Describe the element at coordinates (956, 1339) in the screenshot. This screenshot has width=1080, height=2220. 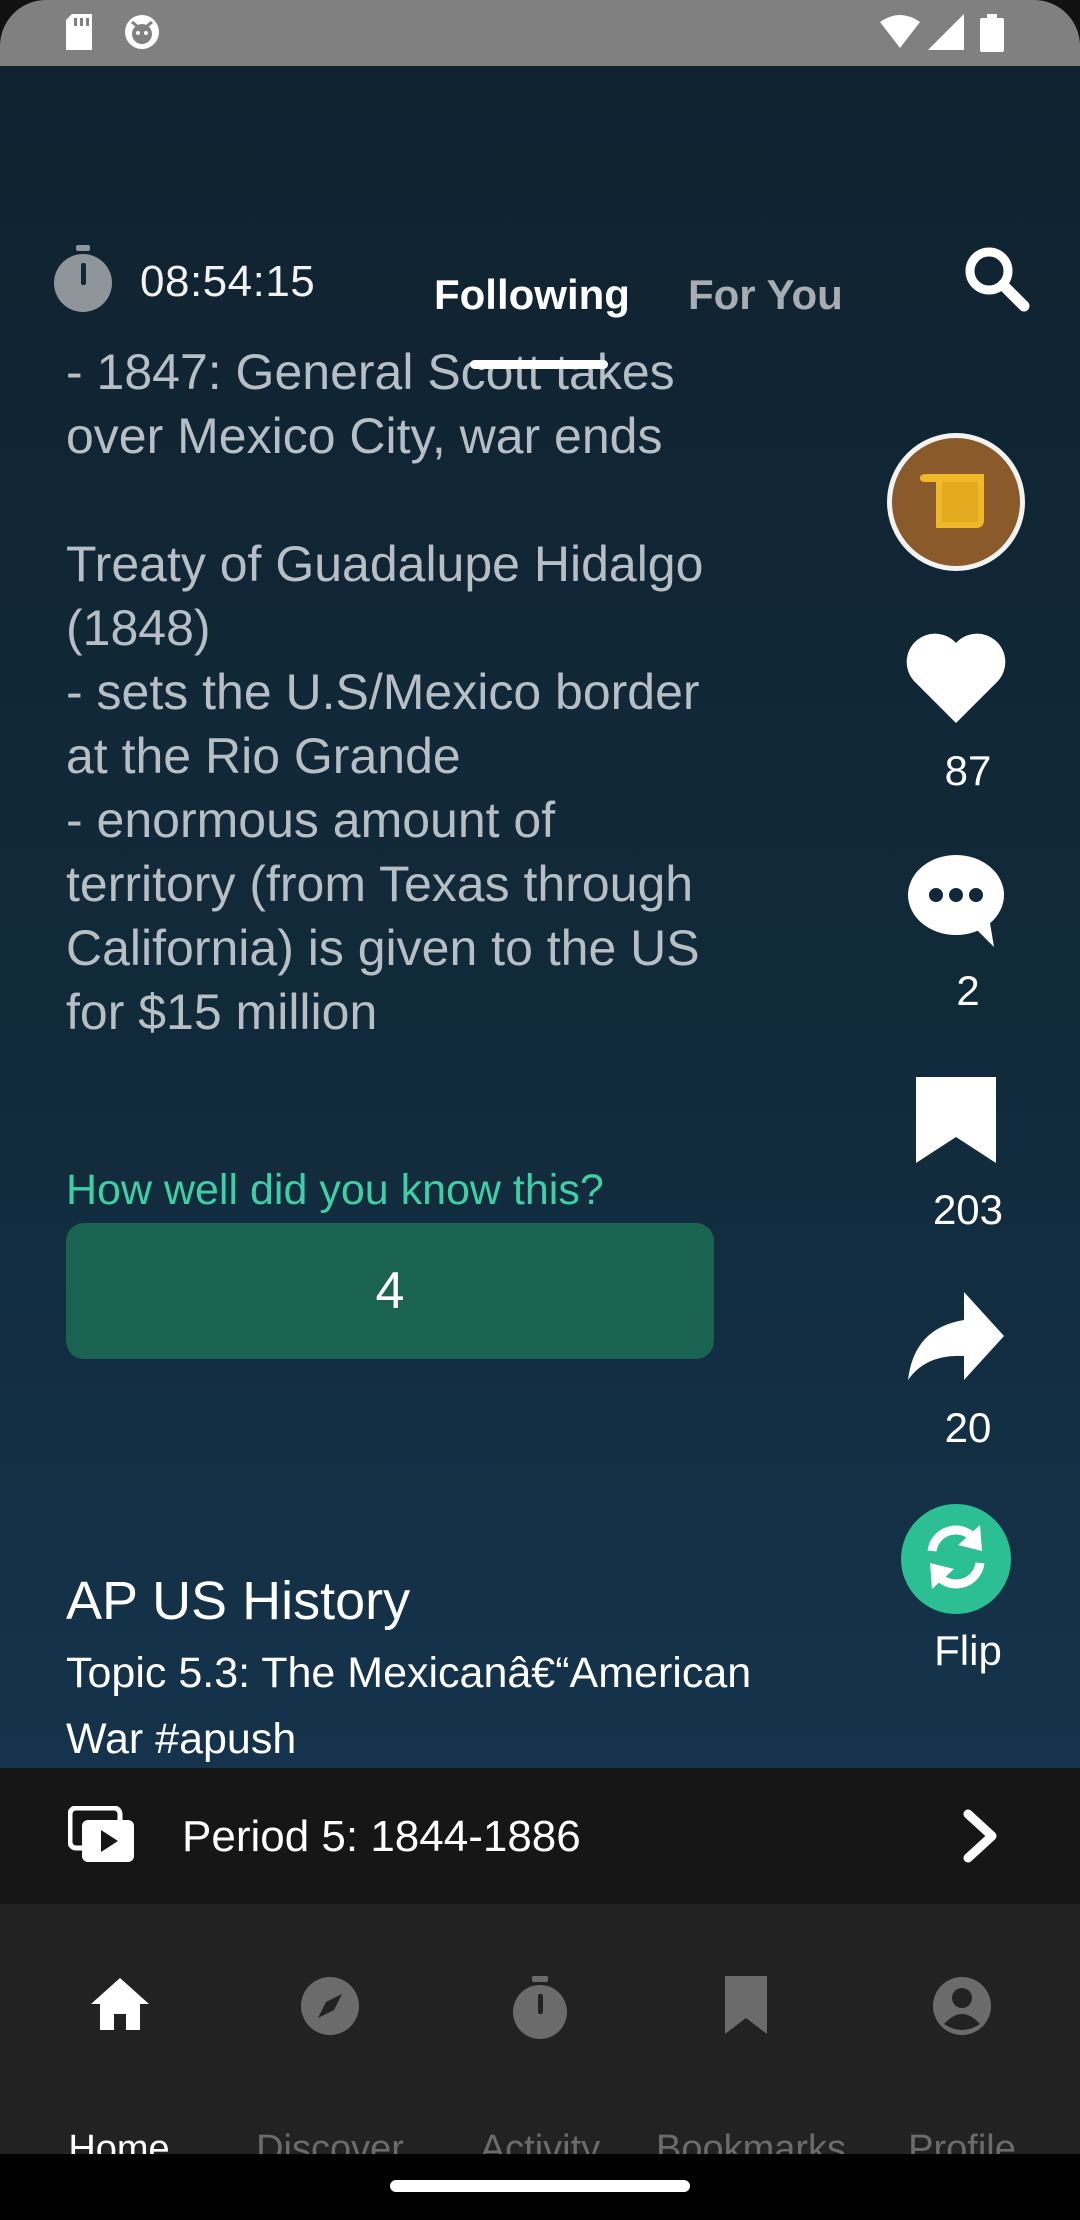
I see `share-icon` at that location.